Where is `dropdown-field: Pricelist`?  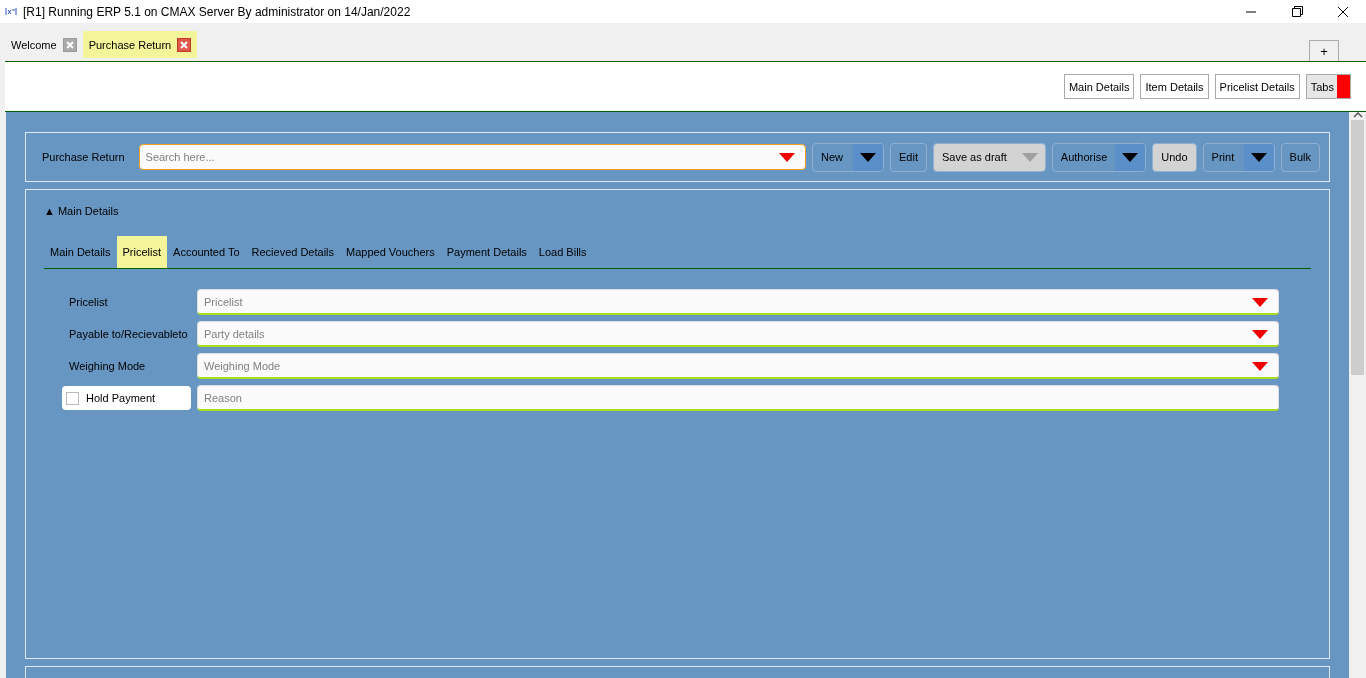
dropdown-field: Pricelist is located at coordinates (738, 302).